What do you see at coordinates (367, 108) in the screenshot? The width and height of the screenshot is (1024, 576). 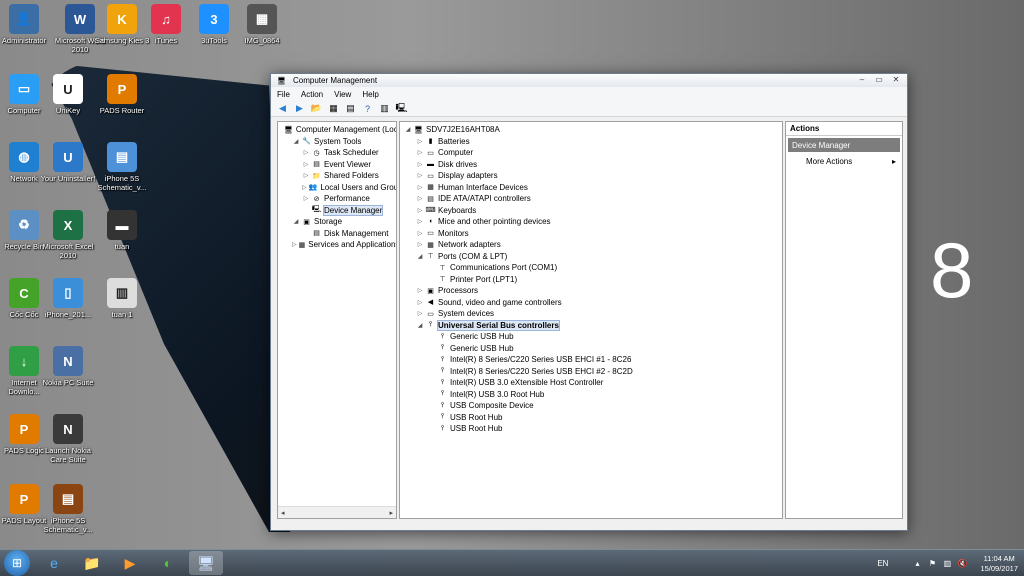 I see `help-icon: ?` at bounding box center [367, 108].